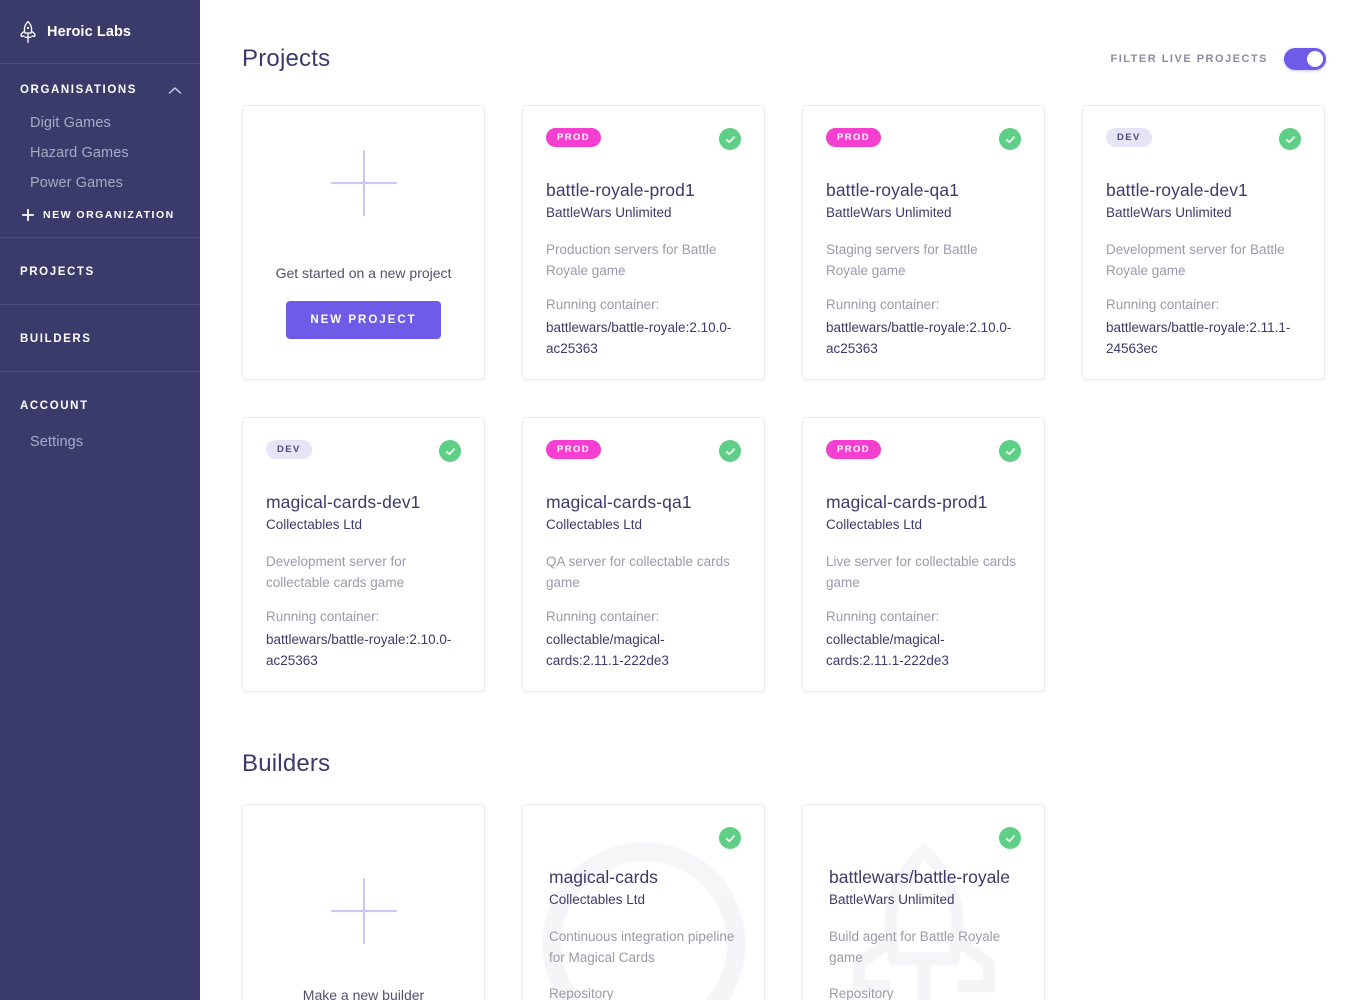 This screenshot has width=1366, height=1000. I want to click on chevron-up-icon, so click(175, 90).